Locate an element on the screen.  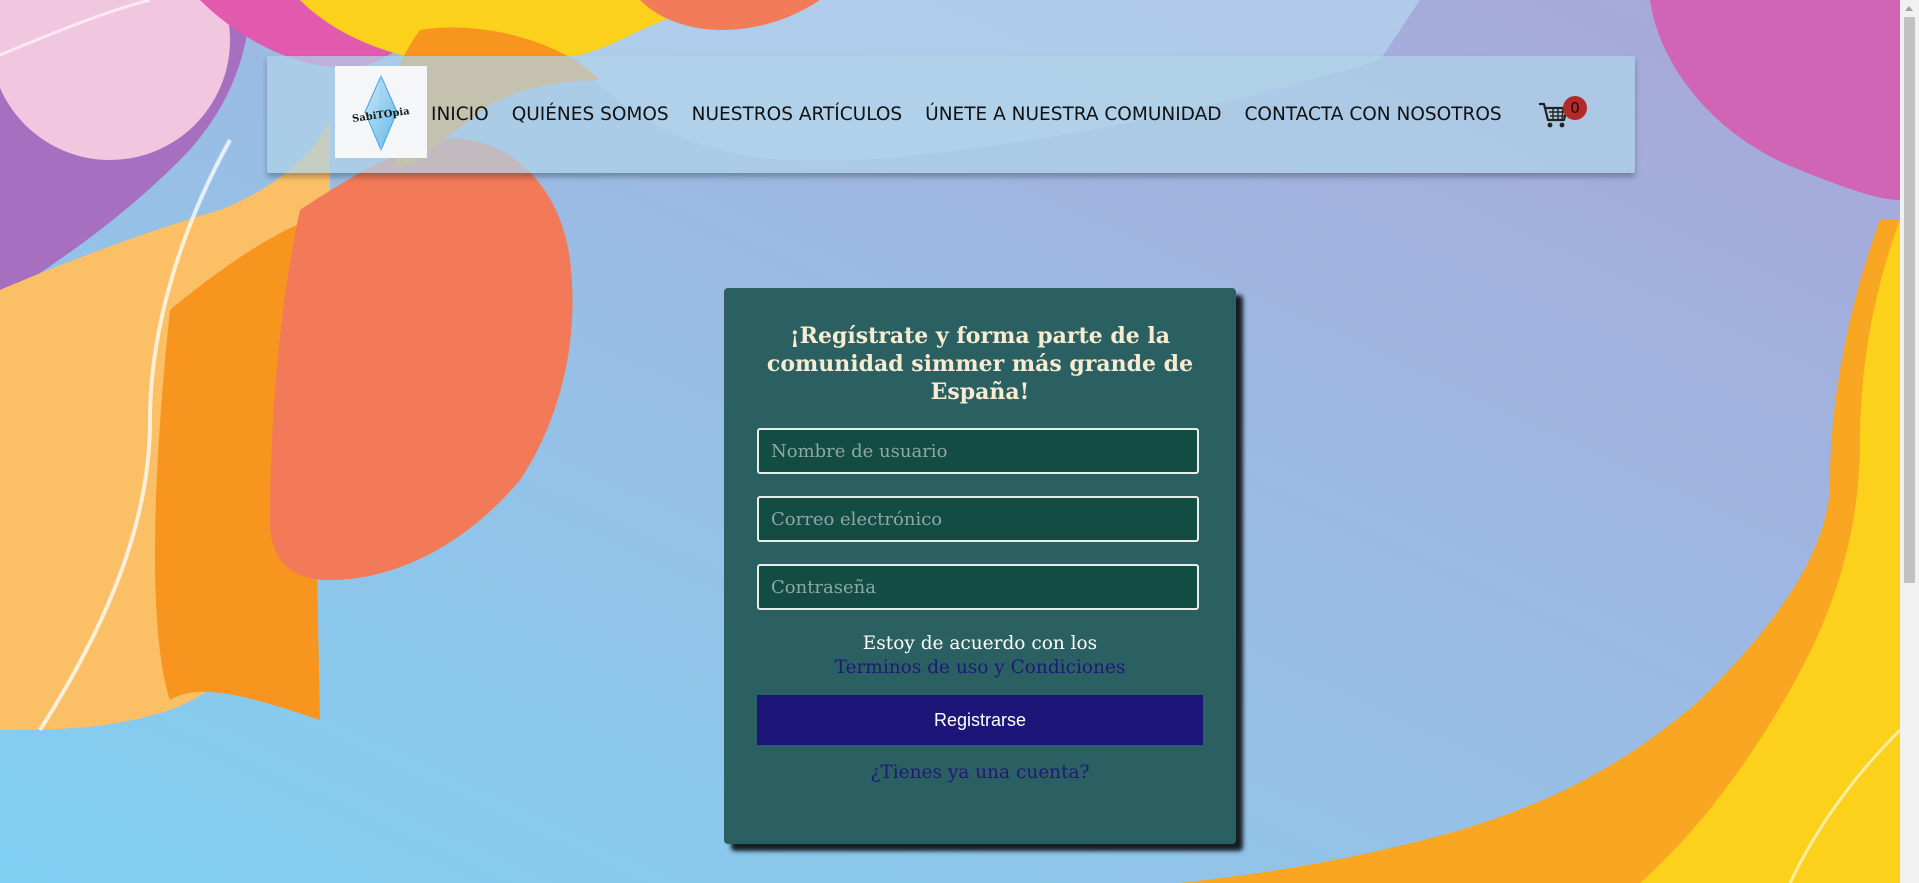
nav-item-nuestros-articulos: NUESTROS ARTÍCULOS is located at coordinates (797, 114).